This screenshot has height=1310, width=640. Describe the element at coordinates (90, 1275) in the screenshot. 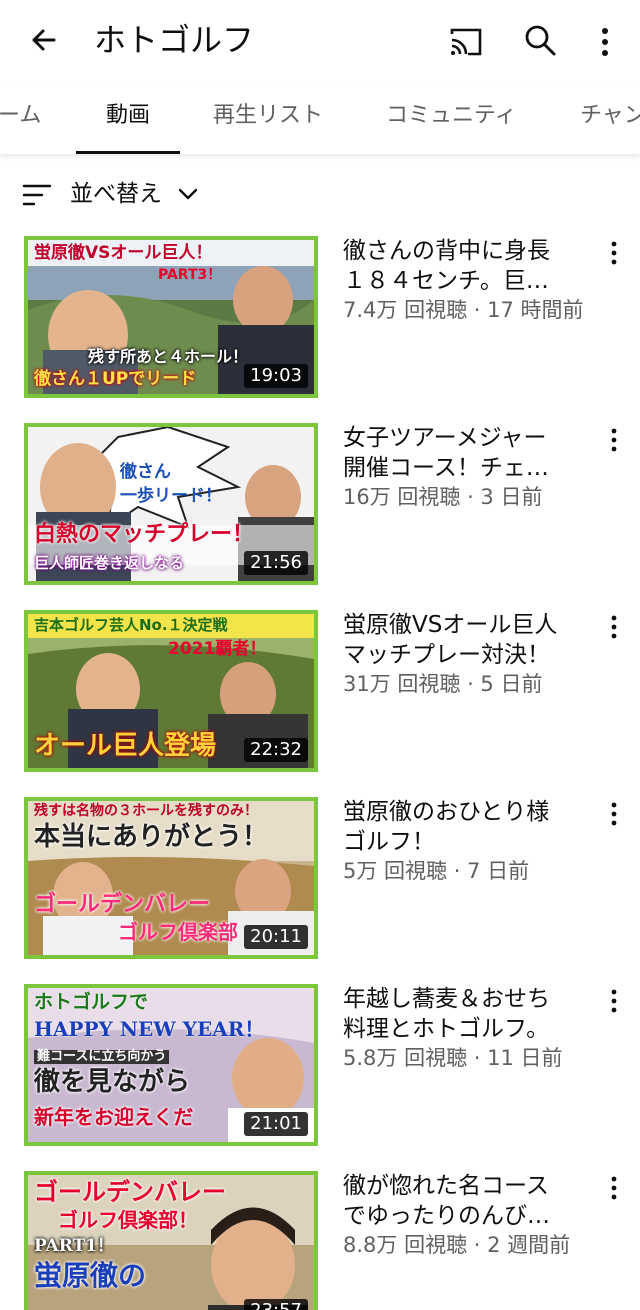

I see `thumbnail-caption: 蛍原徹の` at that location.